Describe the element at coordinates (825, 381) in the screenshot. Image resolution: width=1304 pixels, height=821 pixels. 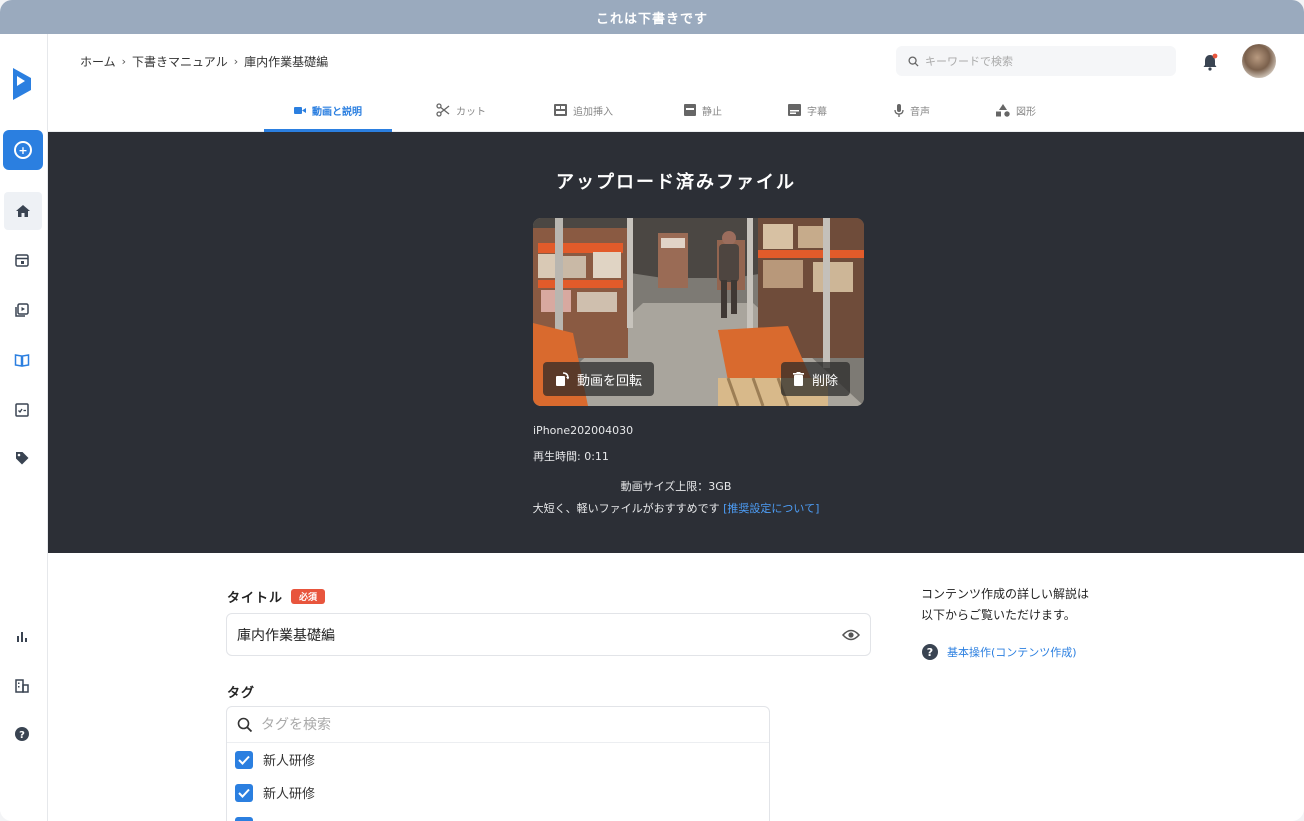
I see `delete-video-label: 削除` at that location.